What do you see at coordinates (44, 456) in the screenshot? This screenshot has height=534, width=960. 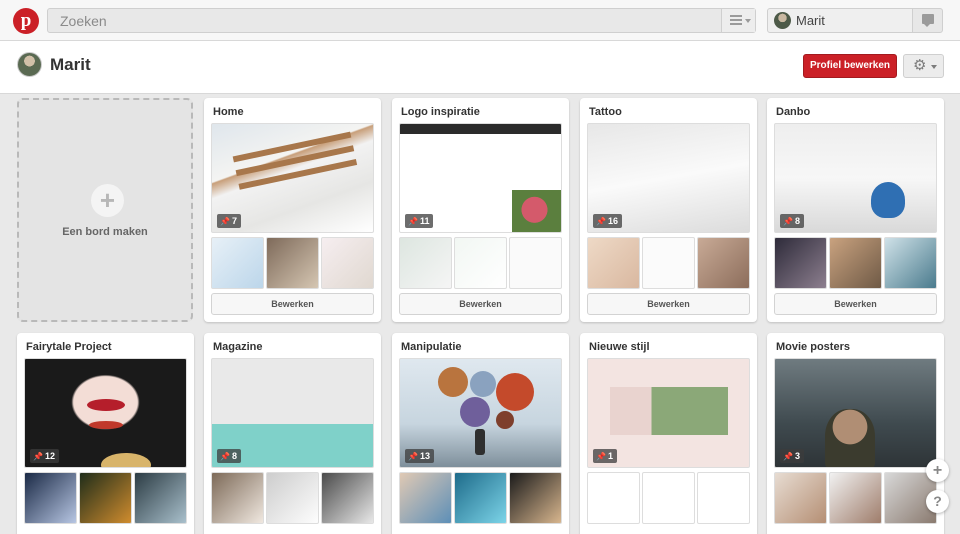 I see `pin-count-badge: 📌 12` at bounding box center [44, 456].